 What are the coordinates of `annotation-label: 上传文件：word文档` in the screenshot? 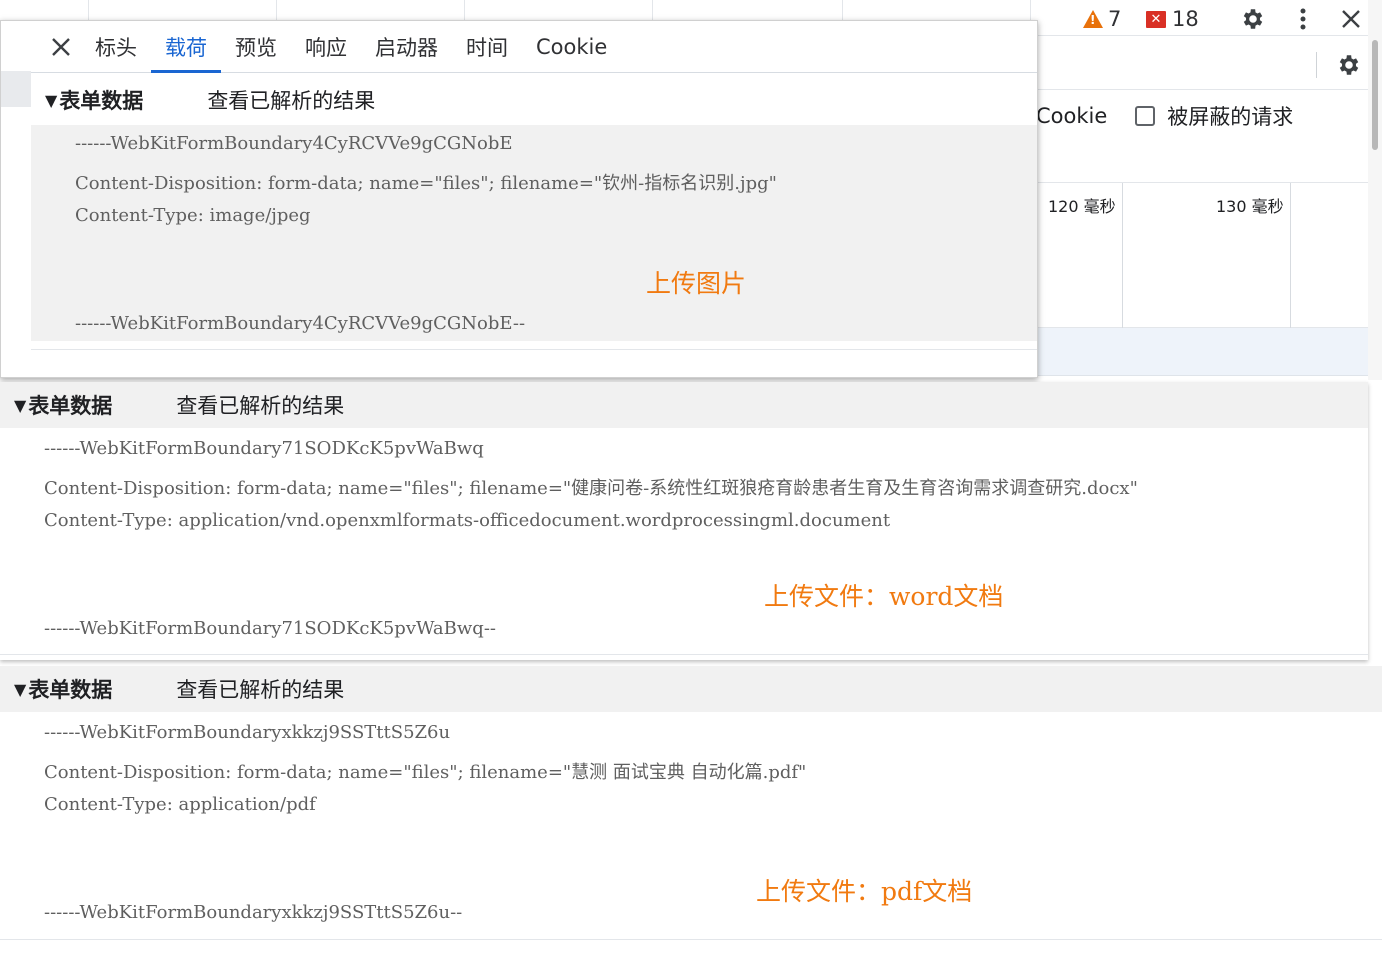 It's located at (884, 596).